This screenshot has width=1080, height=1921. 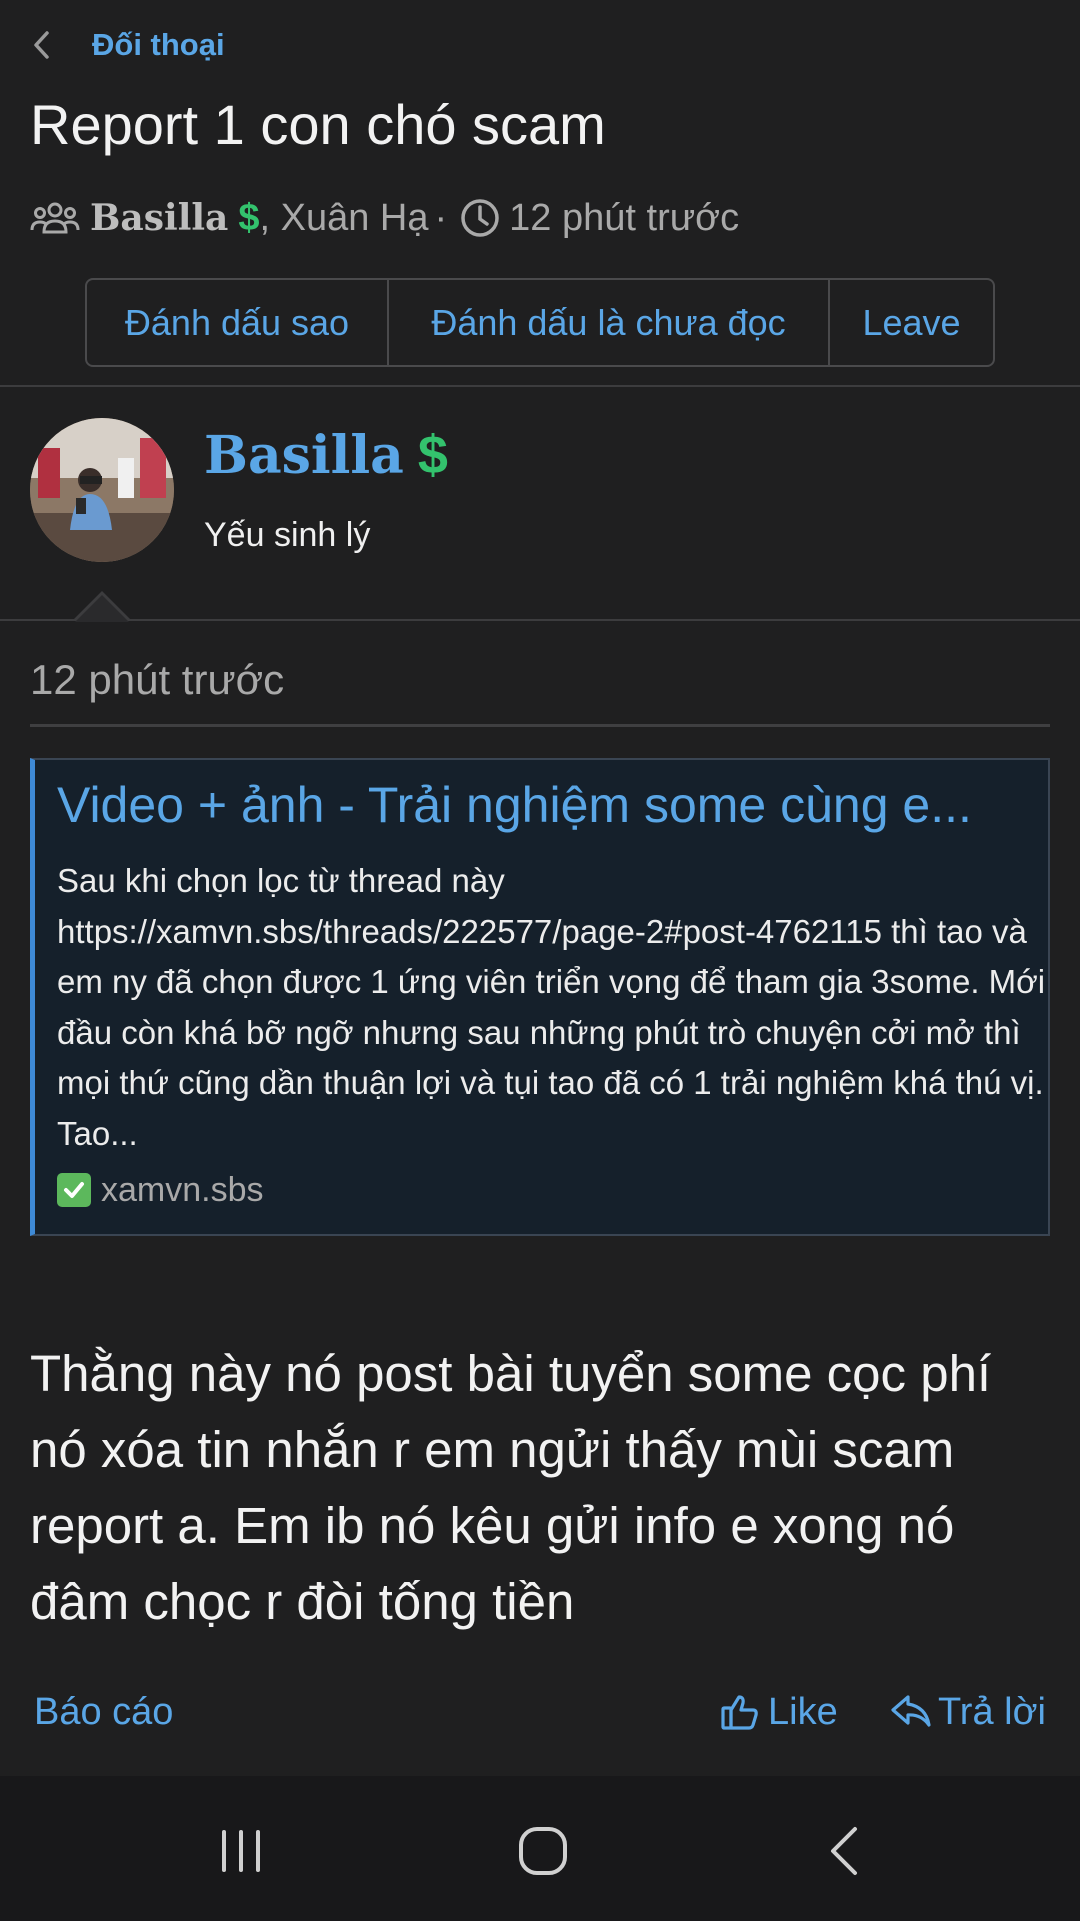 What do you see at coordinates (238, 322) in the screenshot?
I see `star-button: Đánh dấu sao` at bounding box center [238, 322].